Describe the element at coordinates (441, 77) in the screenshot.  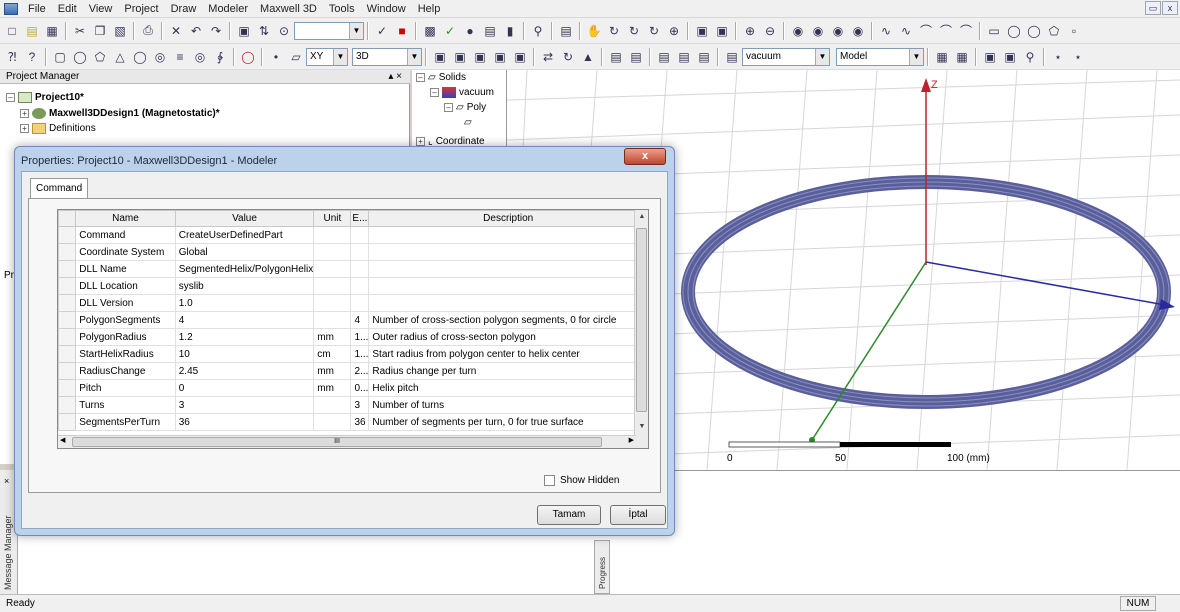
I see `tree-item-solids: – ▱ Solids` at that location.